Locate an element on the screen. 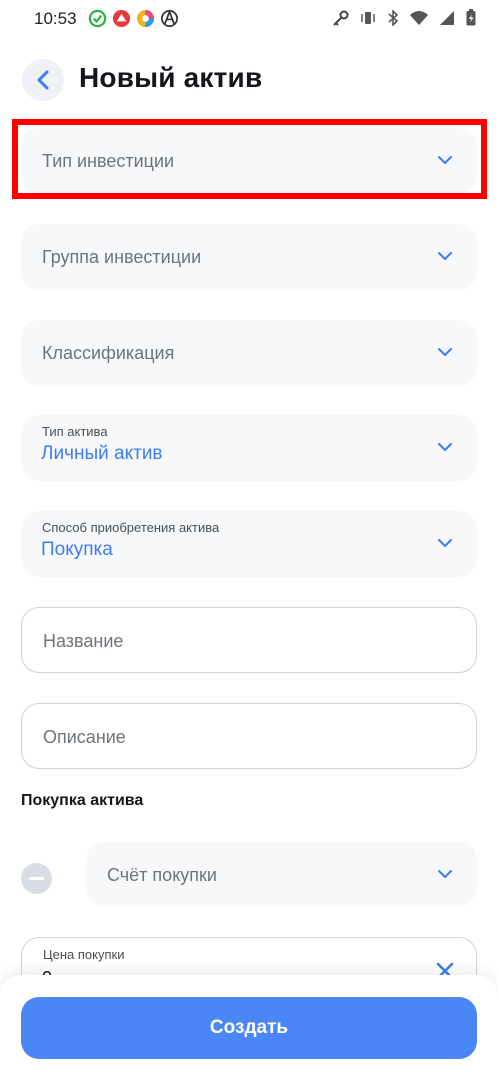 The width and height of the screenshot is (498, 1080). asset-type-select: Тип актива Личный актив is located at coordinates (249, 448).